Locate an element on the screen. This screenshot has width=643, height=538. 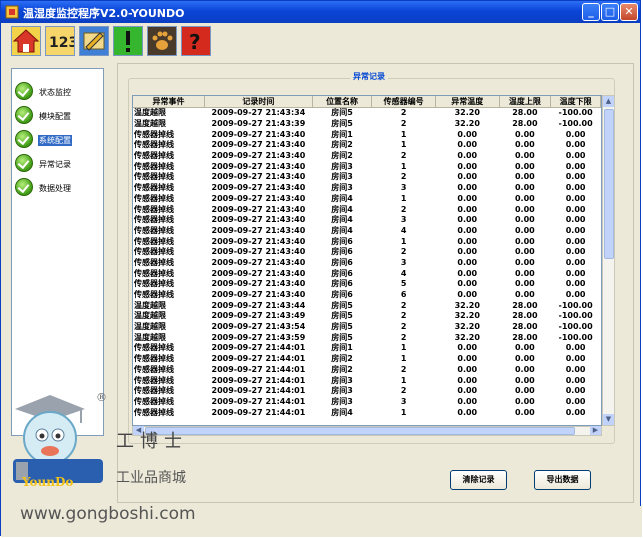
help-button: ? is located at coordinates (196, 41).